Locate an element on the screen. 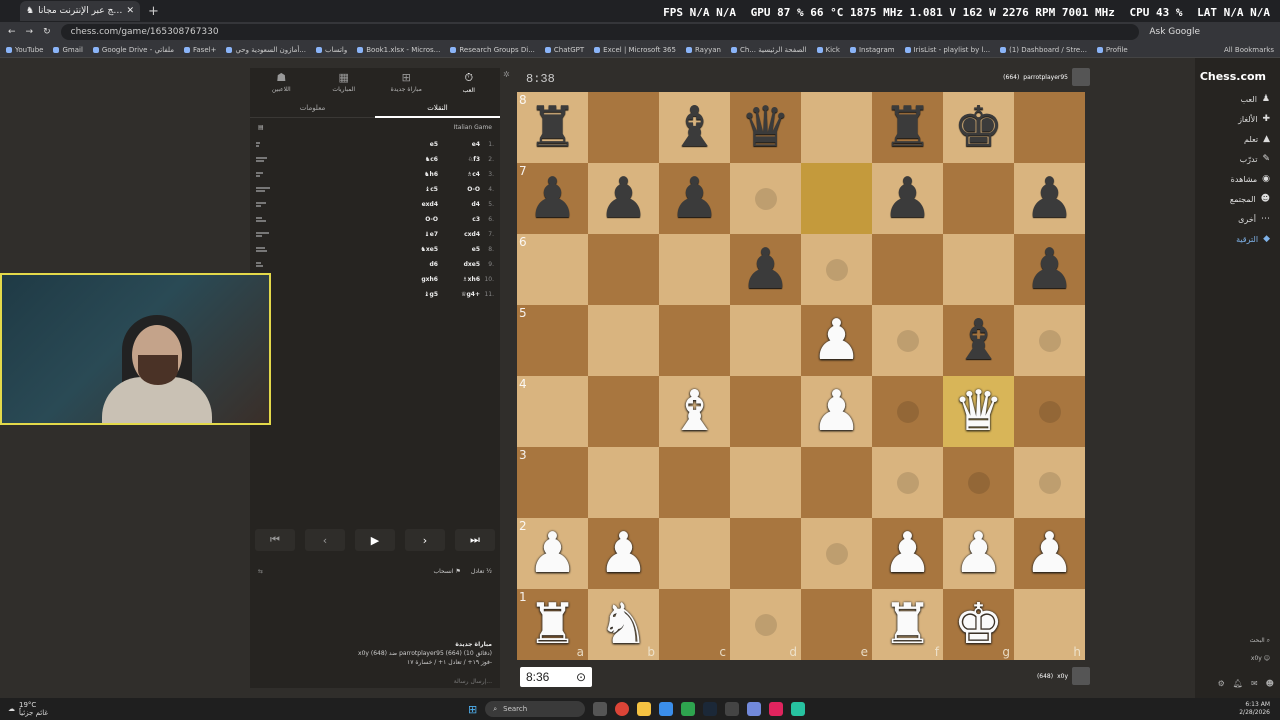  square-c6 is located at coordinates (694, 269).